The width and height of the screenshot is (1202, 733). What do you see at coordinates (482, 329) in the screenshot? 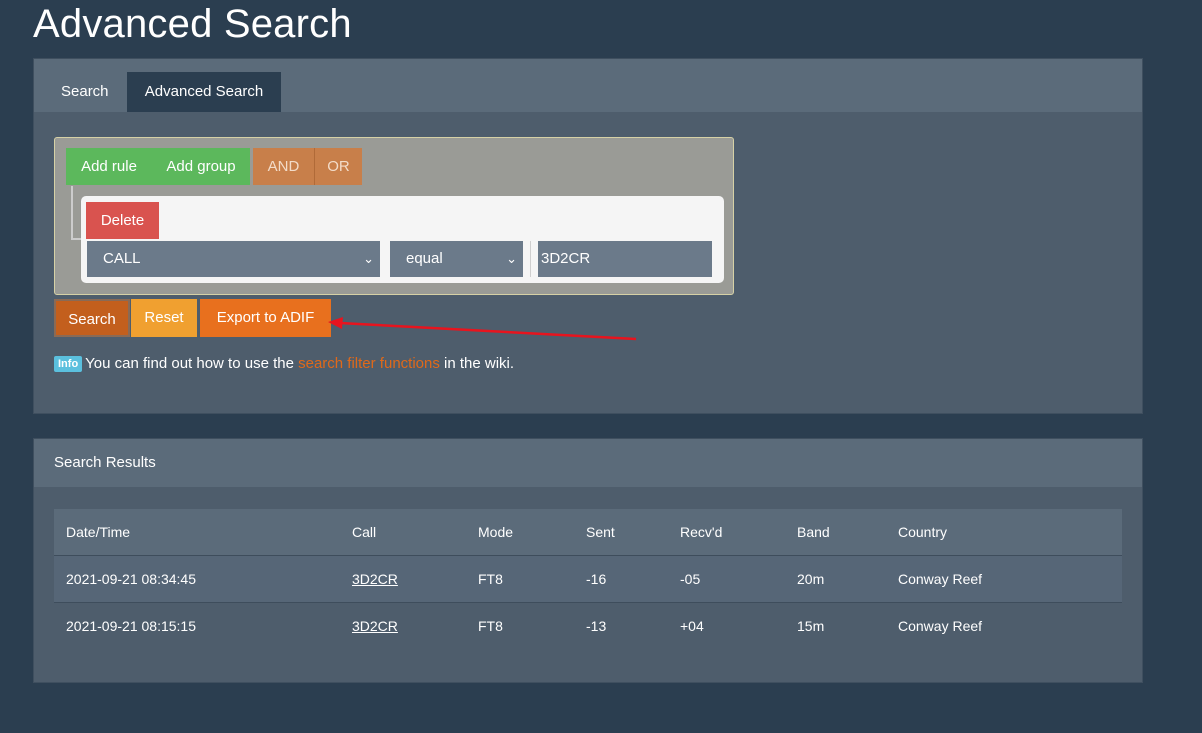
I see `annotation-arrow-icon` at bounding box center [482, 329].